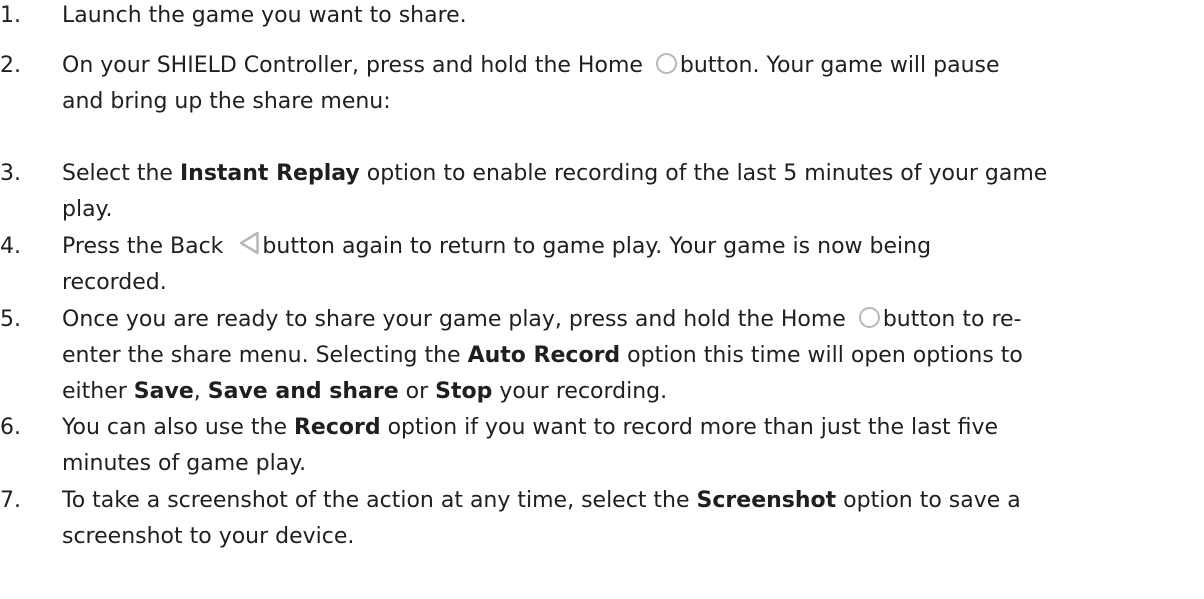  I want to click on option-name: Record, so click(337, 427).